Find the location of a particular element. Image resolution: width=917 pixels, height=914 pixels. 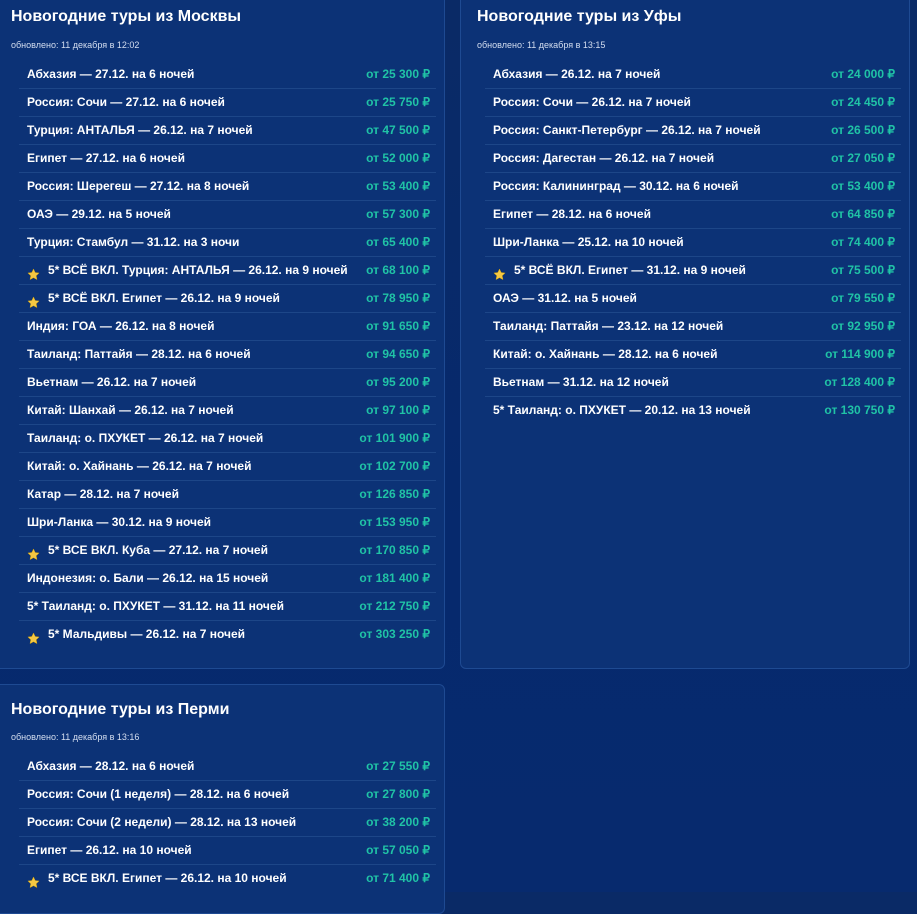

tour-row: Абхазия — 27.12. на 6 ночей от 25 300 ₽ is located at coordinates (227, 75).